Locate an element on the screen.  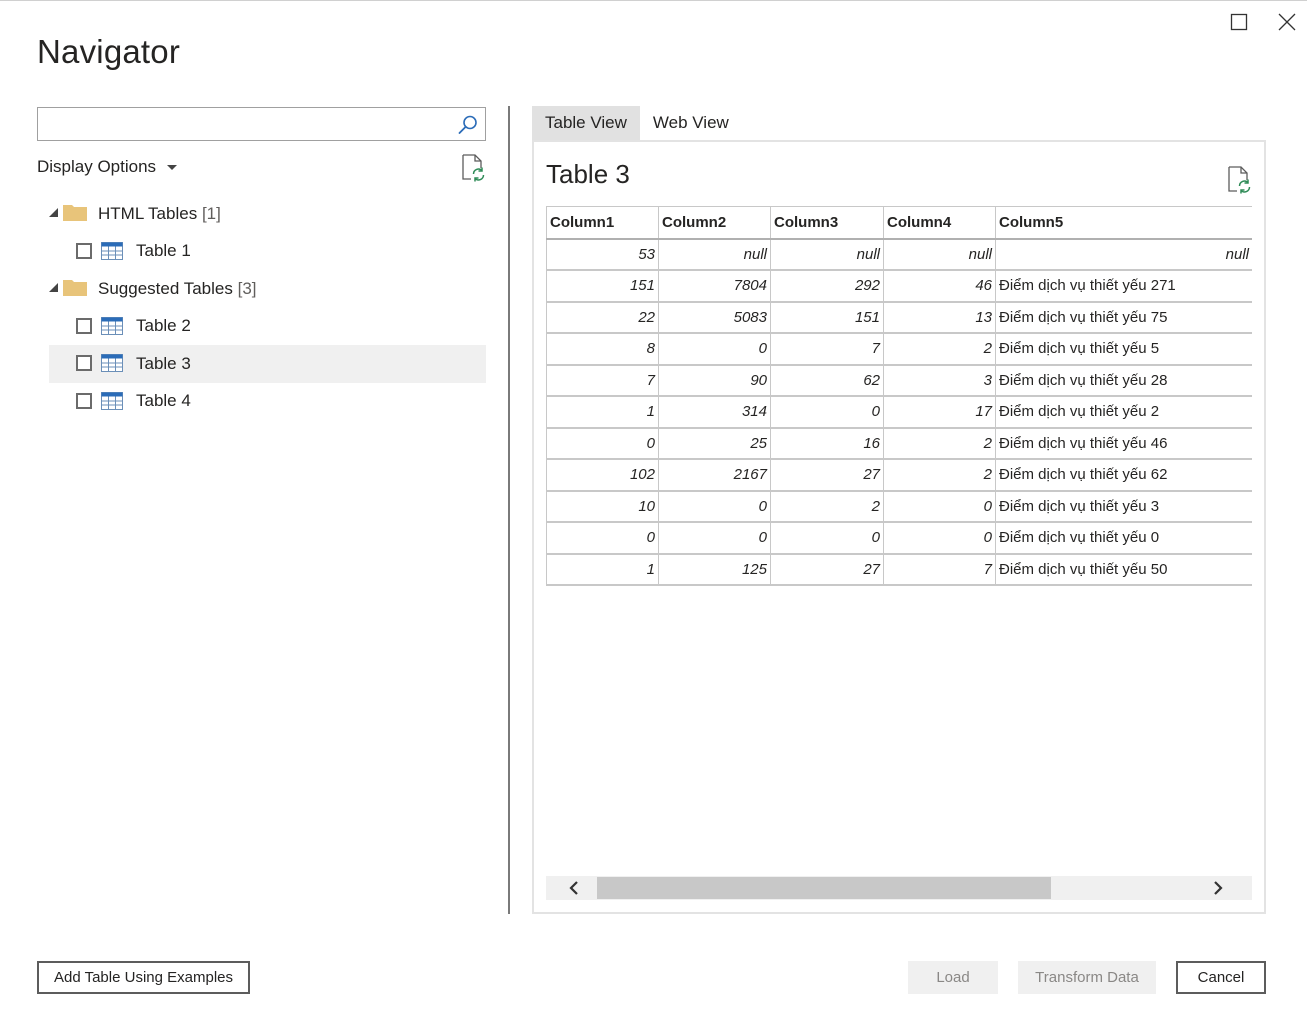
tree-group-suggested-tables: Suggested Tables [3] is located at coordinates (267, 289).